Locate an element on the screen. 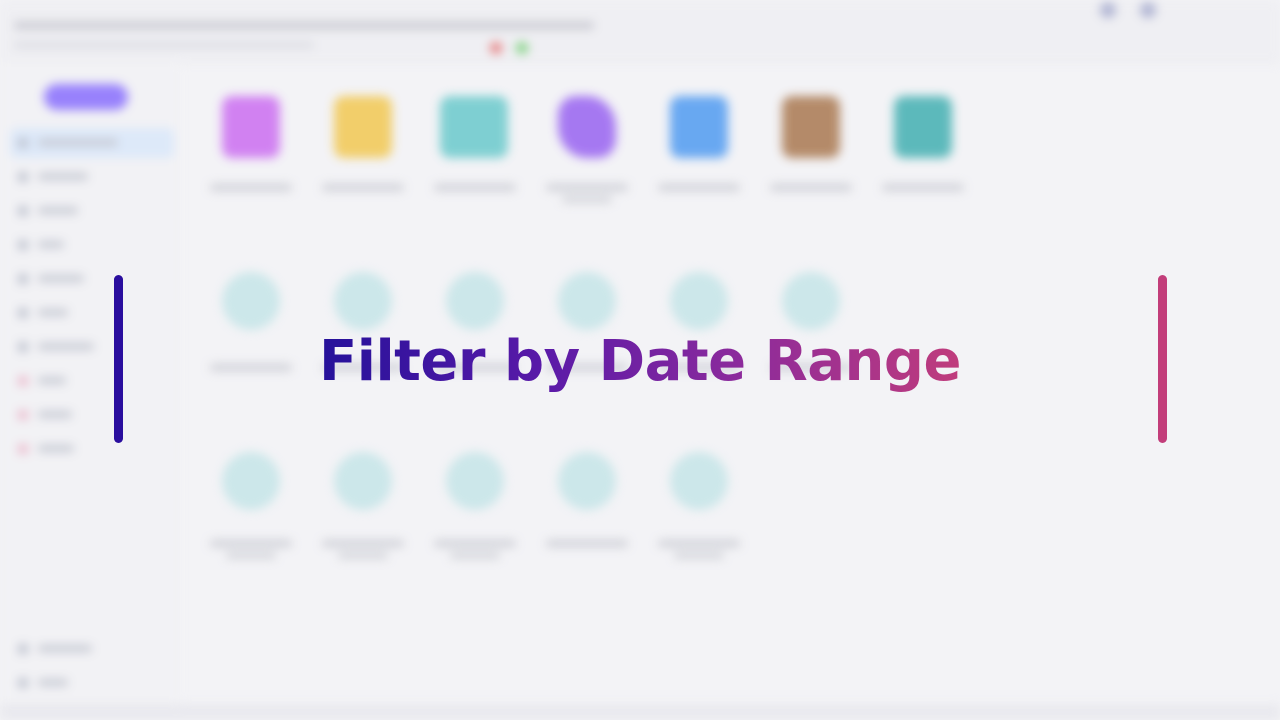 The height and width of the screenshot is (720, 1280). title-text: Filter by Date Range is located at coordinates (640, 361).